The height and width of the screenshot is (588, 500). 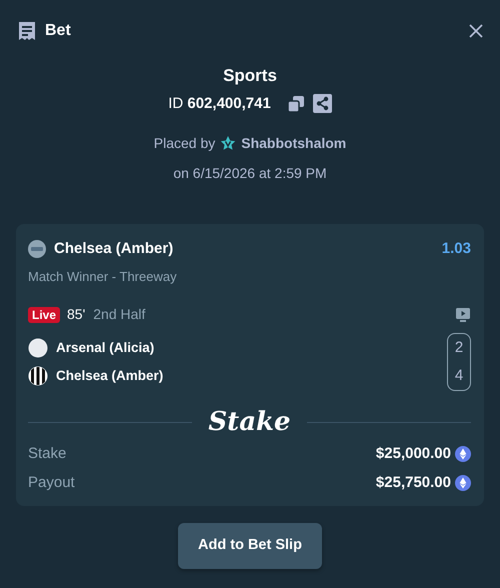 What do you see at coordinates (463, 314) in the screenshot?
I see `live-stream-icon` at bounding box center [463, 314].